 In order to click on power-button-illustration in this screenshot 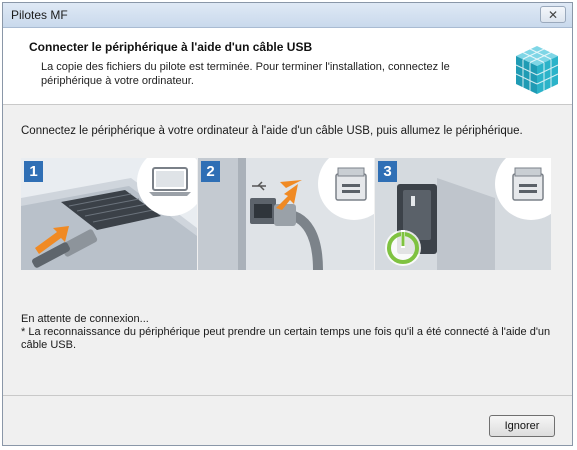, I will do `click(463, 214)`.